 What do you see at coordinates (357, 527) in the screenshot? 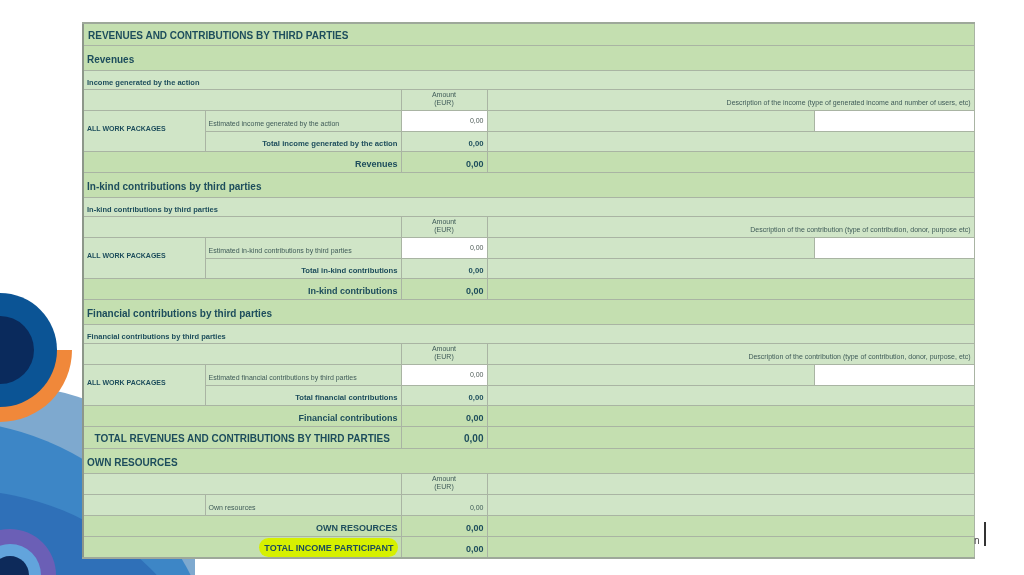
I see `total-label: OWN RESOURCES` at bounding box center [357, 527].